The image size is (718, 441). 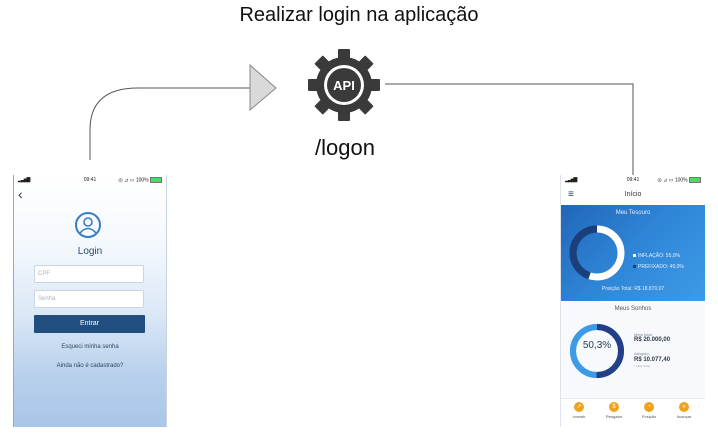 I want to click on connector-api-to-home, so click(x=509, y=131).